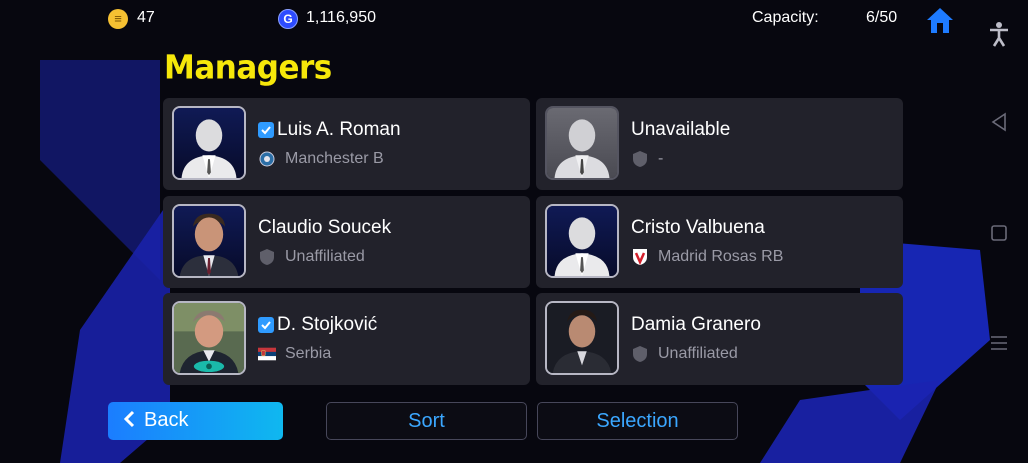  Describe the element at coordinates (248, 68) in the screenshot. I see `page-title: Managers` at that location.